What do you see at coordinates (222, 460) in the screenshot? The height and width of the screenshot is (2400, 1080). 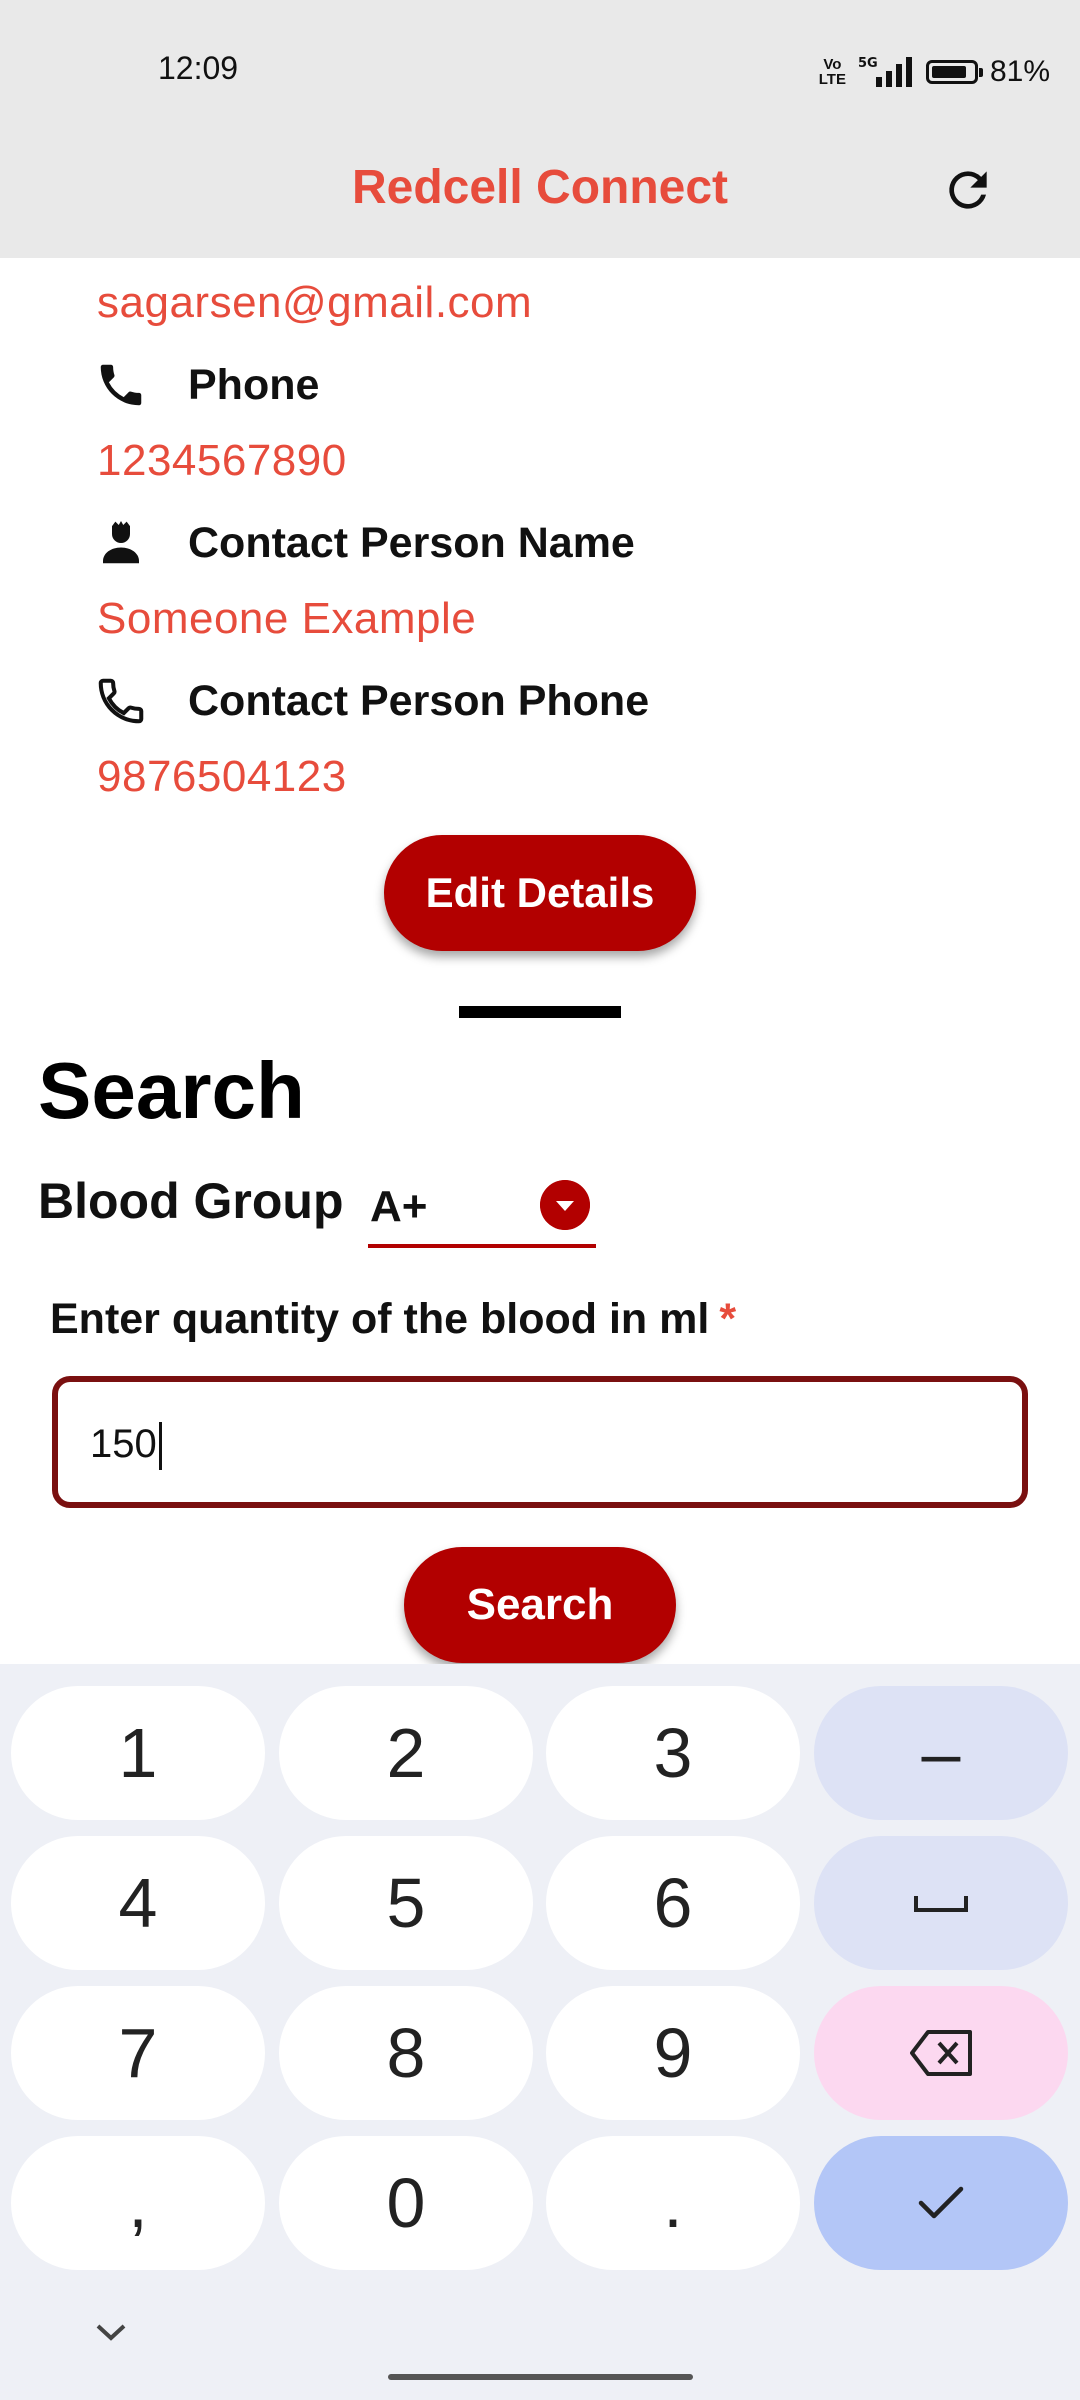 I see `phone-value: 1234567890` at bounding box center [222, 460].